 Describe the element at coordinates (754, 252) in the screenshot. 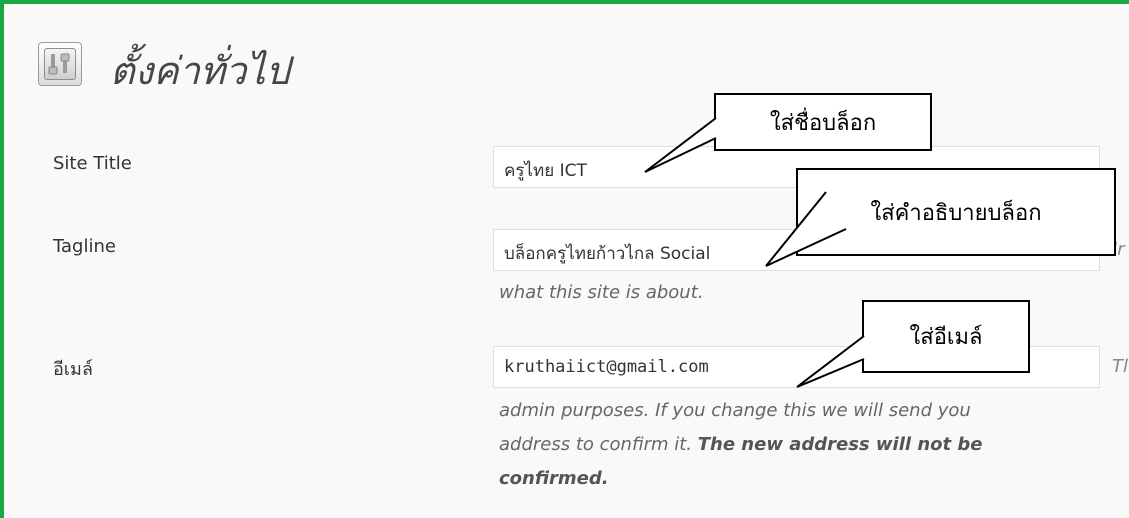

I see `callout-pointers` at that location.